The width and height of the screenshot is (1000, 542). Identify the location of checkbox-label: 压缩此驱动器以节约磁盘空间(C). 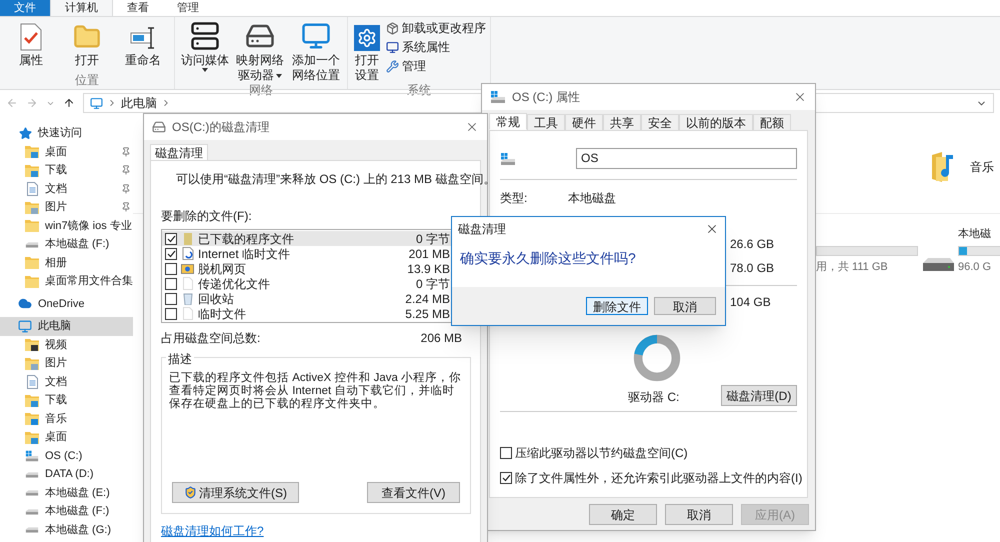
(601, 453).